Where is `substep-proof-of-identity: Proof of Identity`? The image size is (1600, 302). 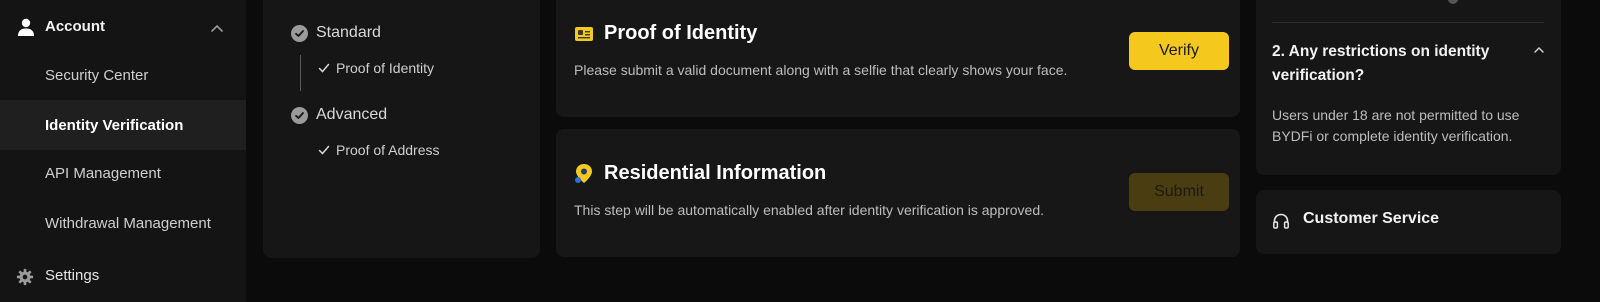 substep-proof-of-identity: Proof of Identity is located at coordinates (376, 68).